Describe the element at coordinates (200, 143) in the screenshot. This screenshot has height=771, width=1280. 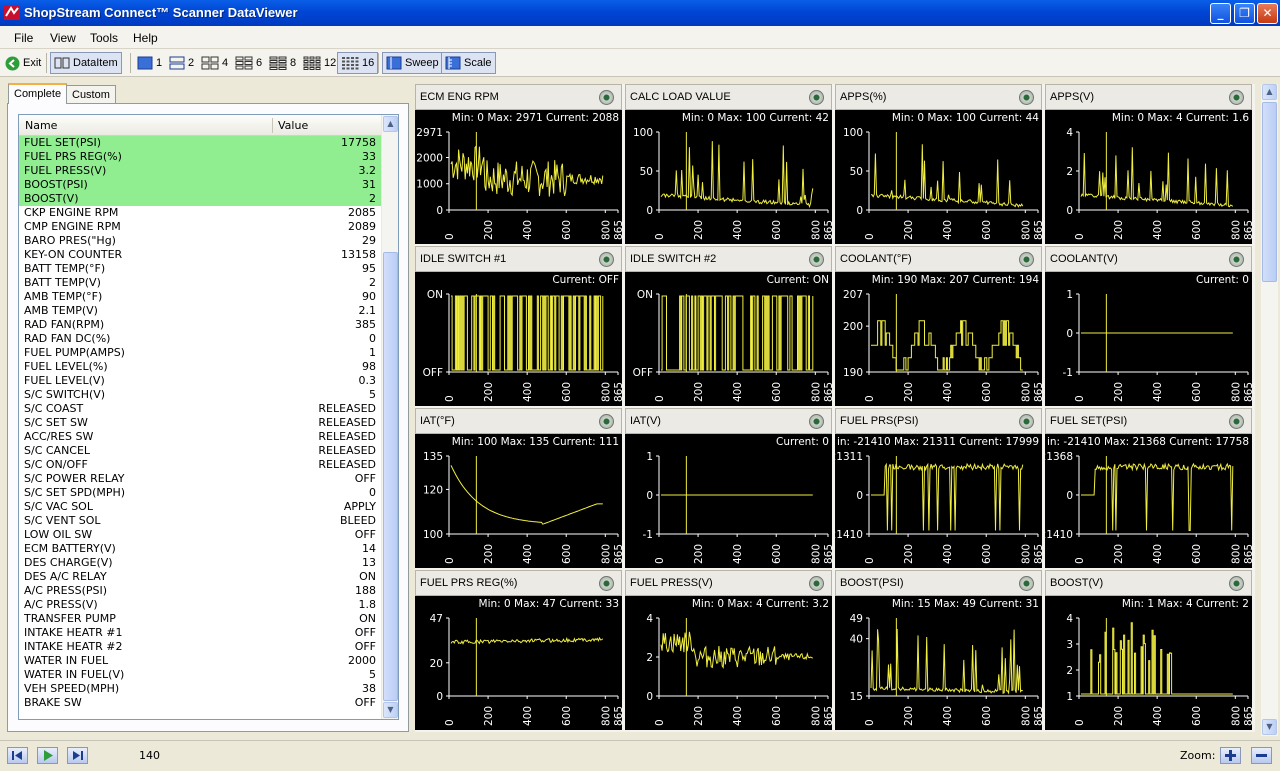
I see `list-item: FUEL SET(PSI) 17758` at that location.